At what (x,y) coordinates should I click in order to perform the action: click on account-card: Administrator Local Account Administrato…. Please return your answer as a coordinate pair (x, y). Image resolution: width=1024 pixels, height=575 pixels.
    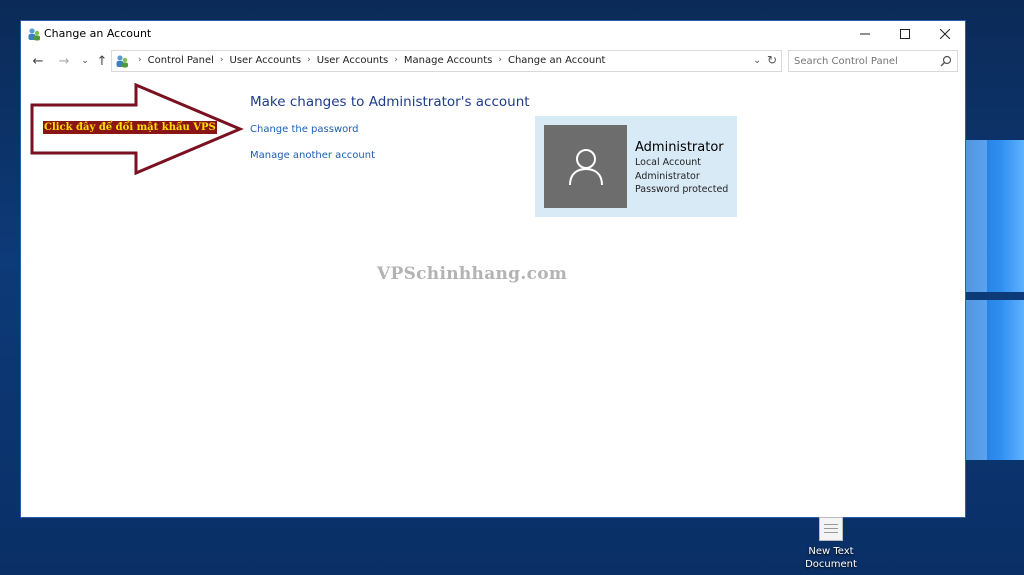
    Looking at the image, I should click on (636, 166).